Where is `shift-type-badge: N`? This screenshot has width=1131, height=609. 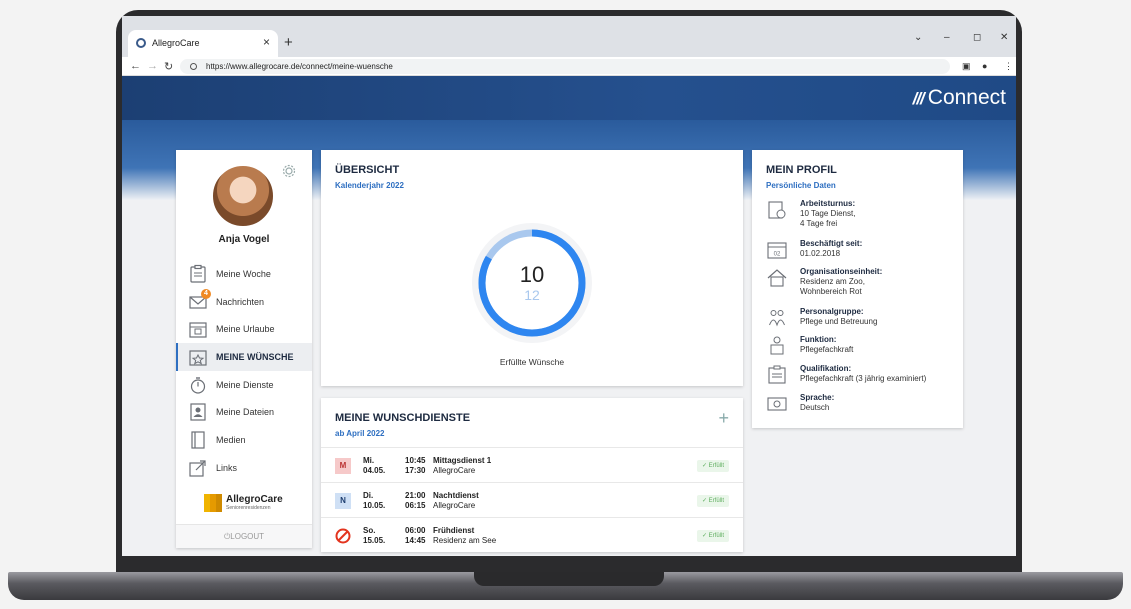
shift-type-badge: N is located at coordinates (343, 501).